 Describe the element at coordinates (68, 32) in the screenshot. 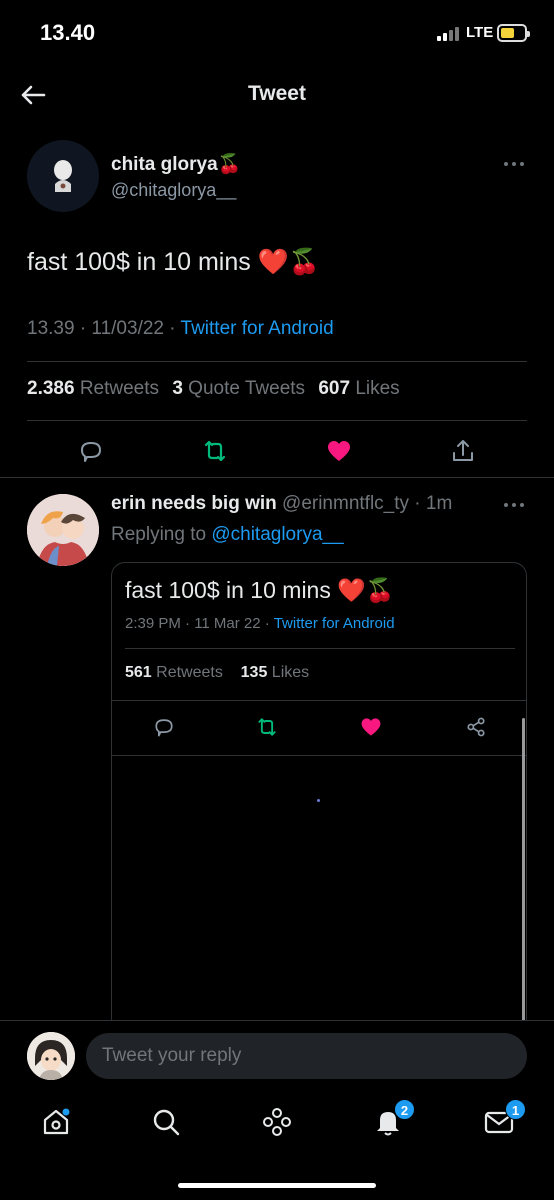

I see `status-time: 13.40` at that location.